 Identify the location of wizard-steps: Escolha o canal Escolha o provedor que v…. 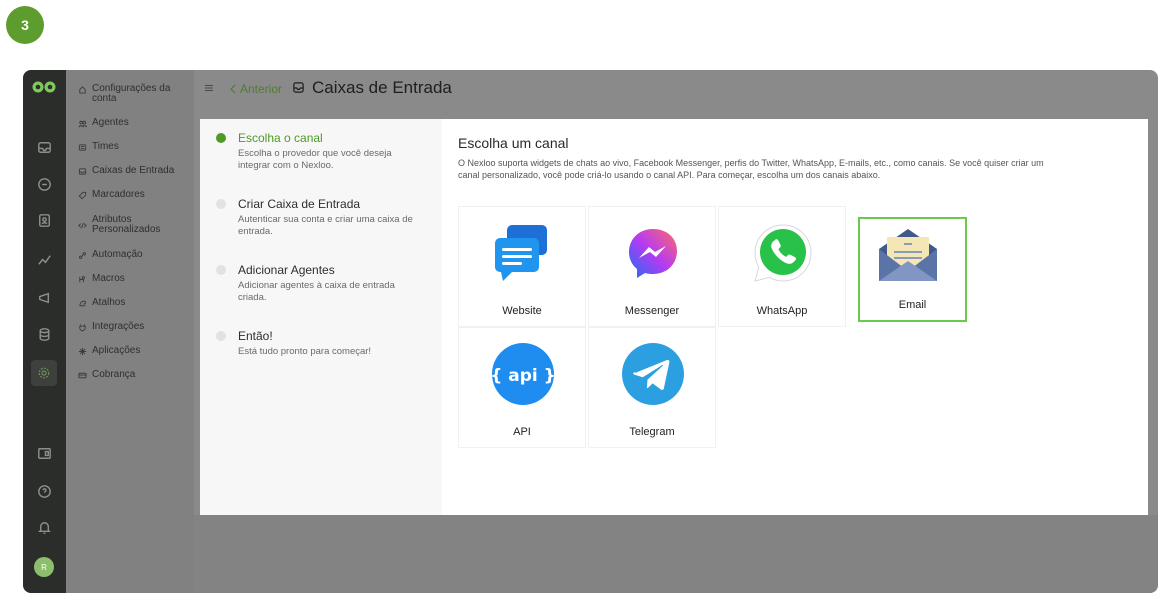
(321, 317).